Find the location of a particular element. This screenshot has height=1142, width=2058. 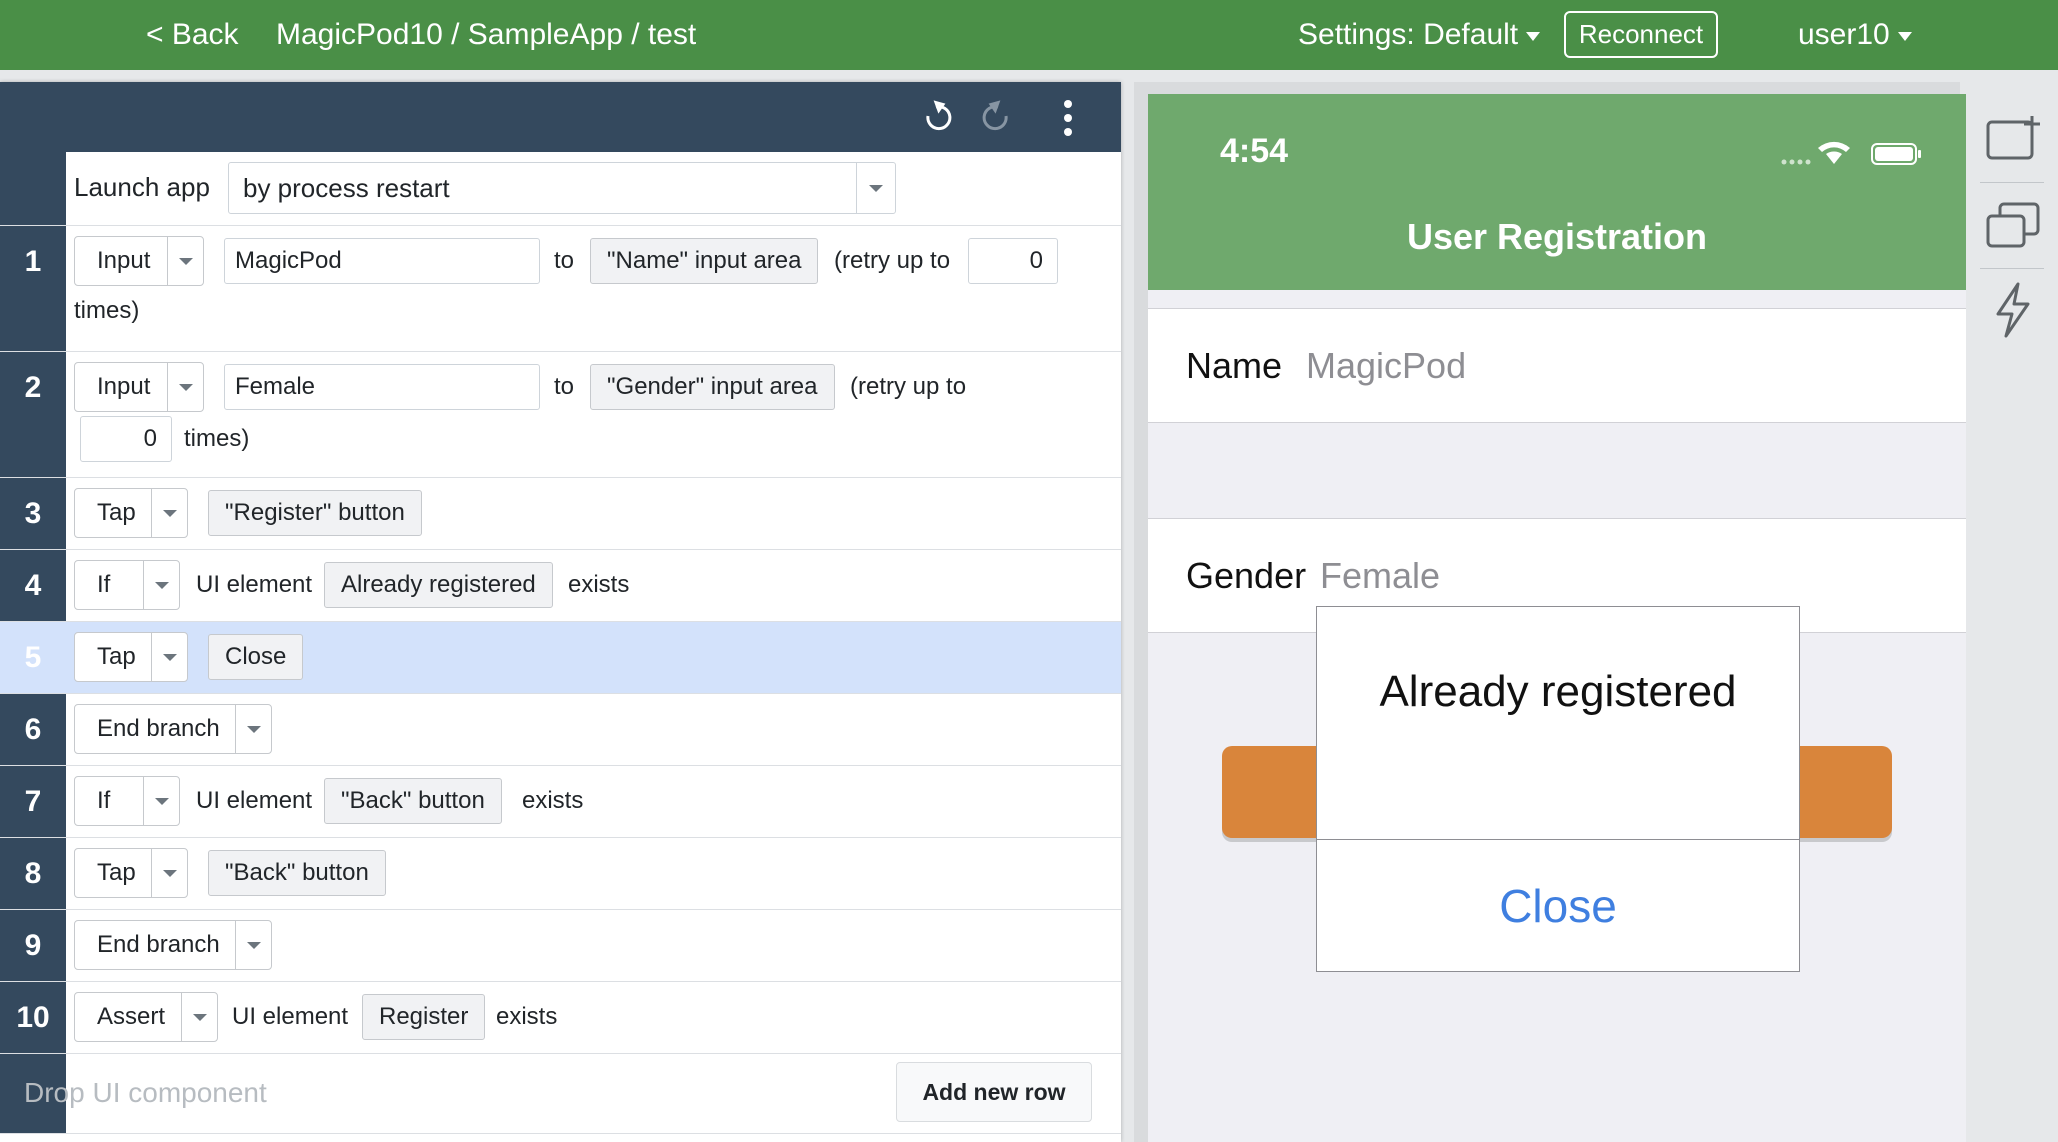

value-input: Female is located at coordinates (382, 387).